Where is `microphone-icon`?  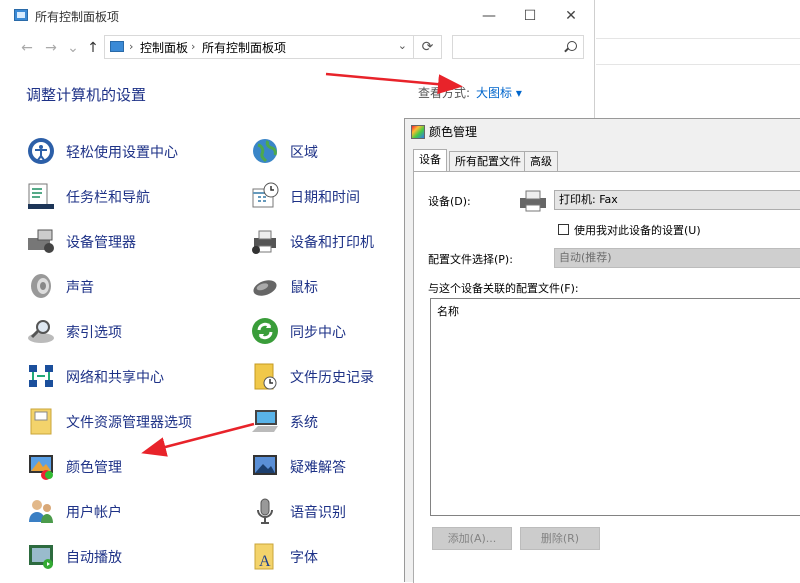
microphone-icon is located at coordinates (265, 511).